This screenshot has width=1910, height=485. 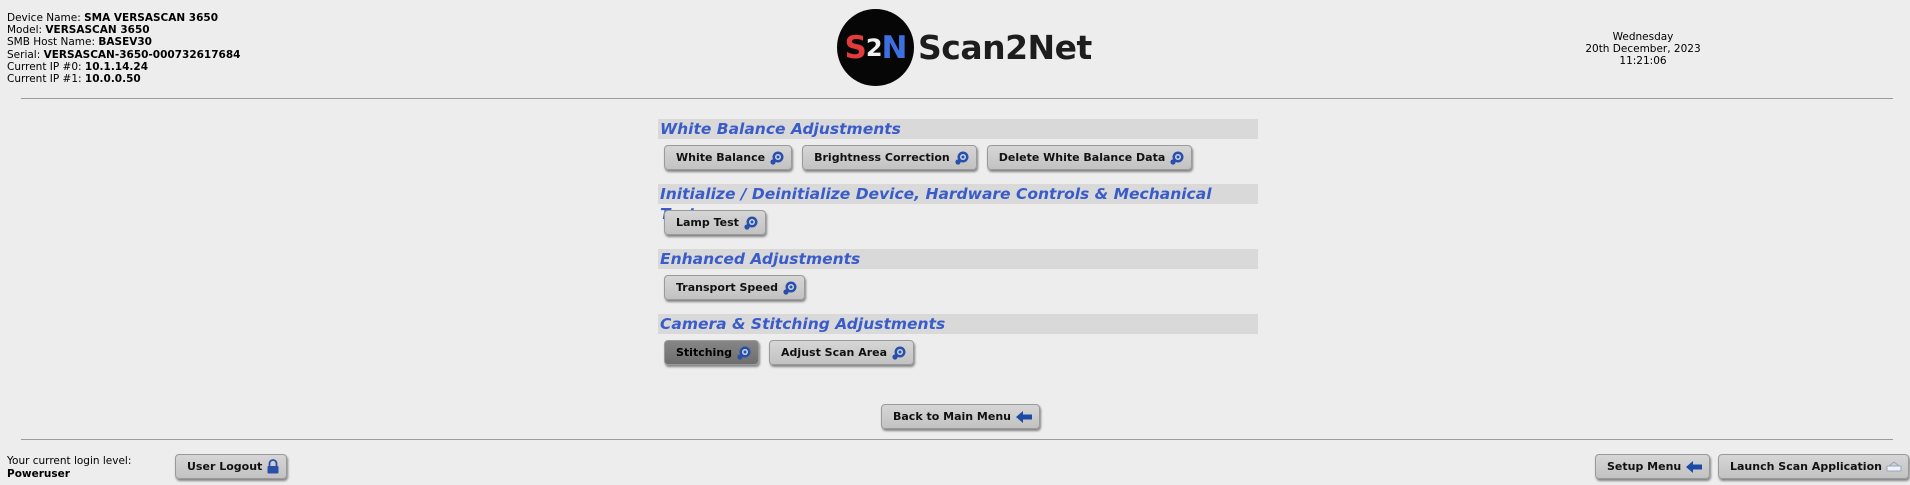 What do you see at coordinates (79, 42) in the screenshot?
I see `smb-host-row: SMB Host Name: BASEV30` at bounding box center [79, 42].